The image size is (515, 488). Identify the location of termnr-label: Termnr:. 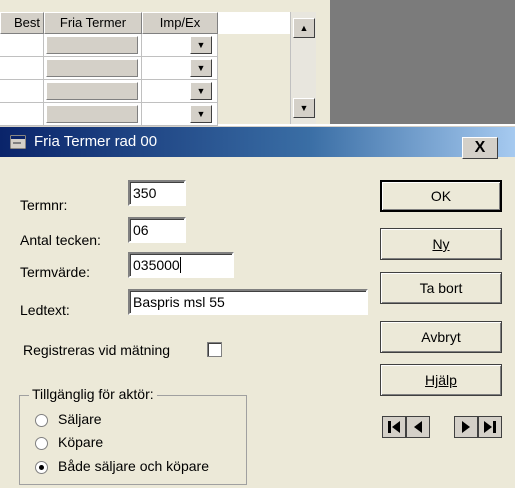
(44, 205).